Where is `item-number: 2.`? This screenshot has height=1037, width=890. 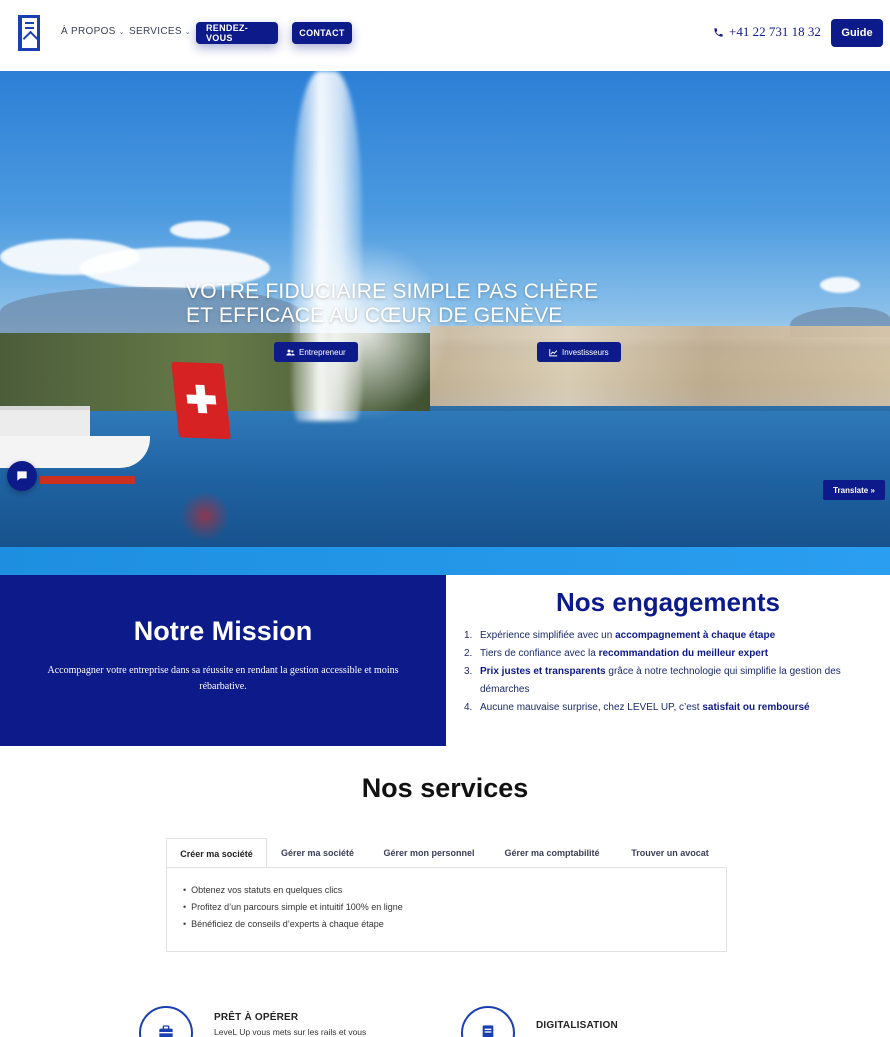 item-number: 2. is located at coordinates (468, 653).